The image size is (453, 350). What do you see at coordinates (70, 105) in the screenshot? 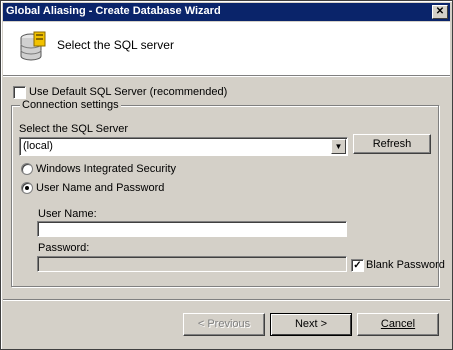
I see `connection-settings-label: Connection settings` at bounding box center [70, 105].